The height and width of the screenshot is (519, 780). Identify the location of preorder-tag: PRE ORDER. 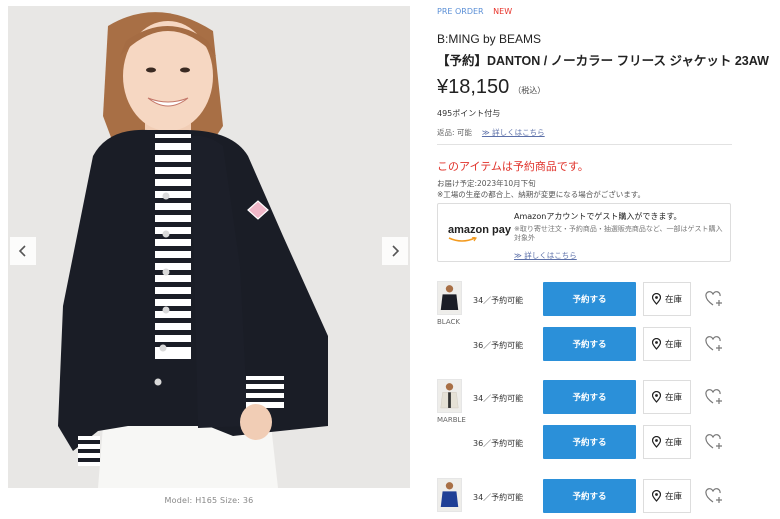
(460, 11).